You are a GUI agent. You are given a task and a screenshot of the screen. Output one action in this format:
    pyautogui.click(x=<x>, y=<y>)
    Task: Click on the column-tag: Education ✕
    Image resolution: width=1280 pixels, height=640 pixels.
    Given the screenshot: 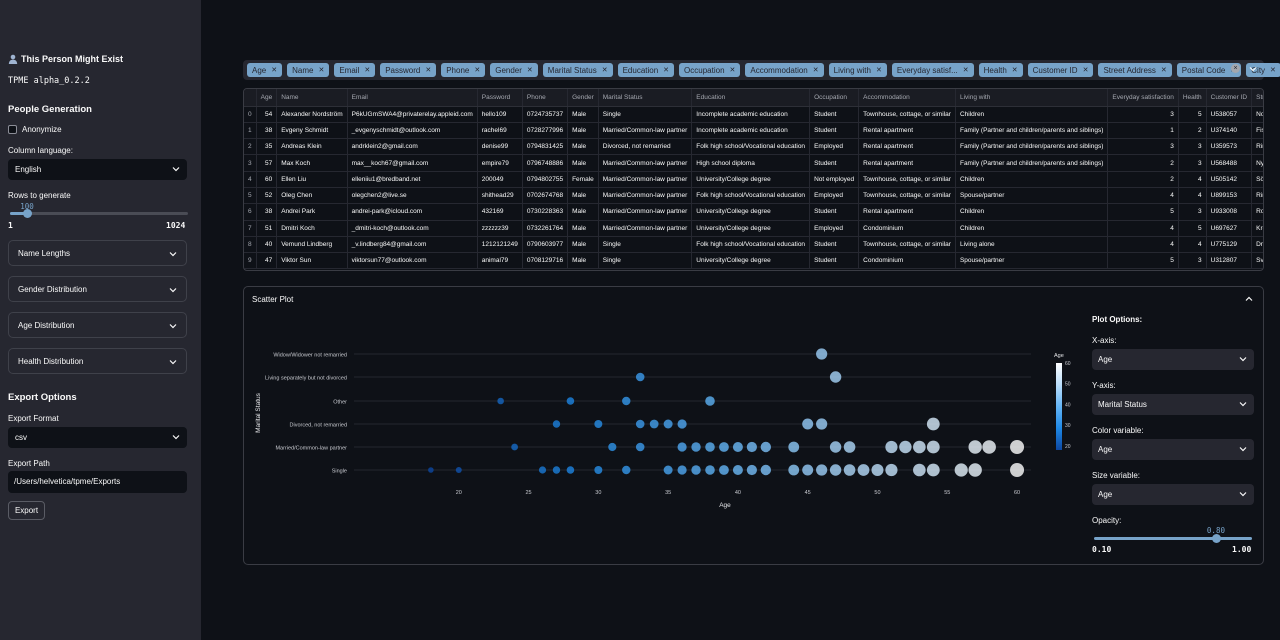 What is the action you would take?
    pyautogui.click(x=646, y=70)
    